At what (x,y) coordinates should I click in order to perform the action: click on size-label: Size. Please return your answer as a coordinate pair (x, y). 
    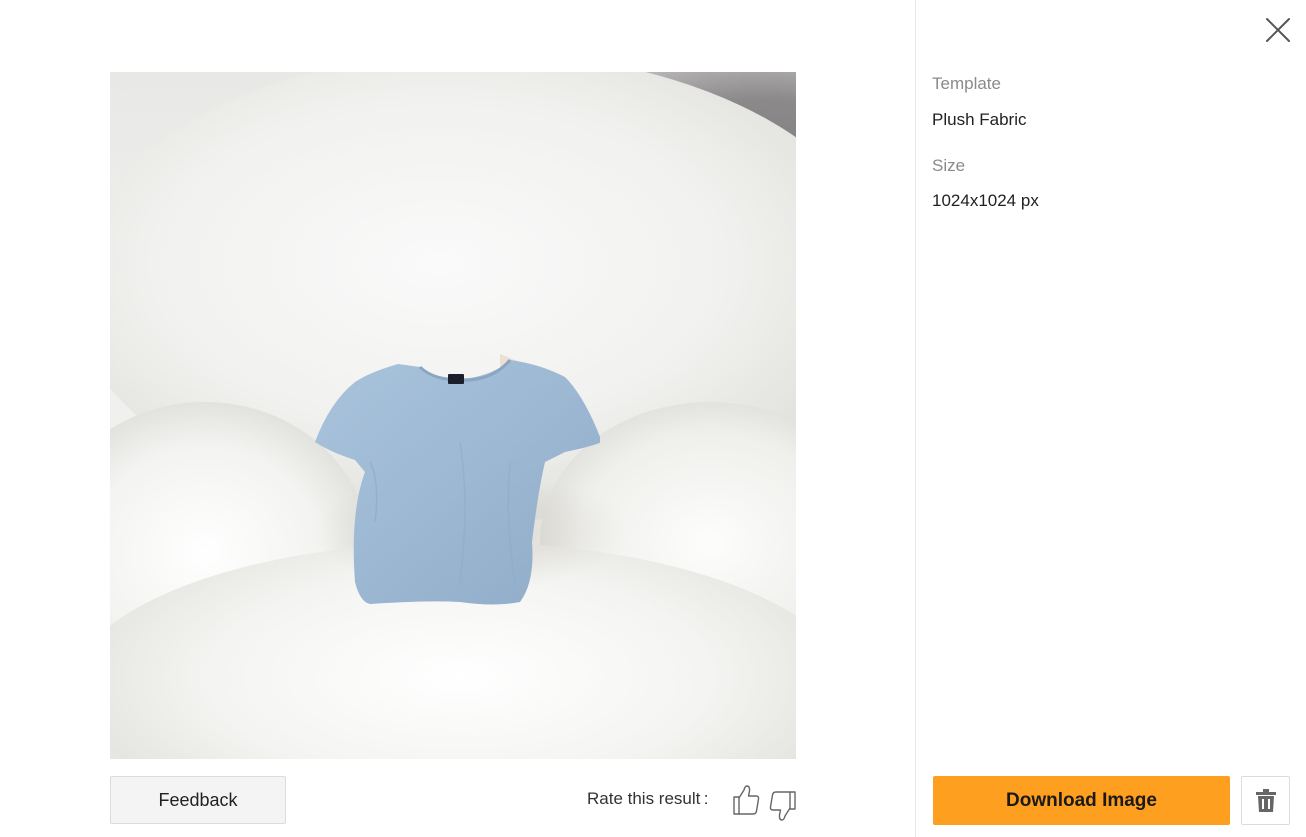
    Looking at the image, I should click on (949, 165).